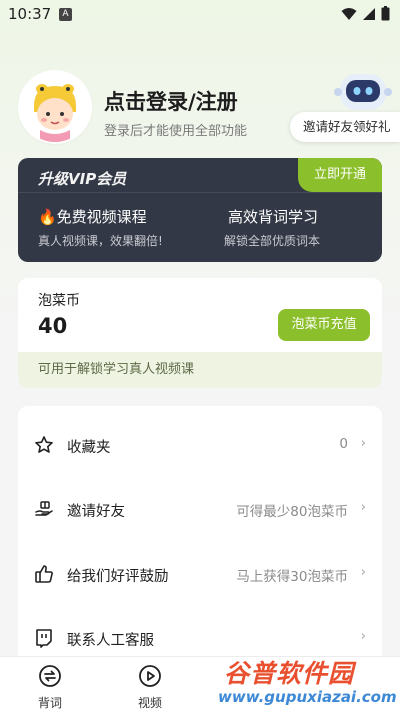 The height and width of the screenshot is (712, 400). I want to click on coin-footer-note: 可用于解锁学习真人视频课, so click(200, 370).